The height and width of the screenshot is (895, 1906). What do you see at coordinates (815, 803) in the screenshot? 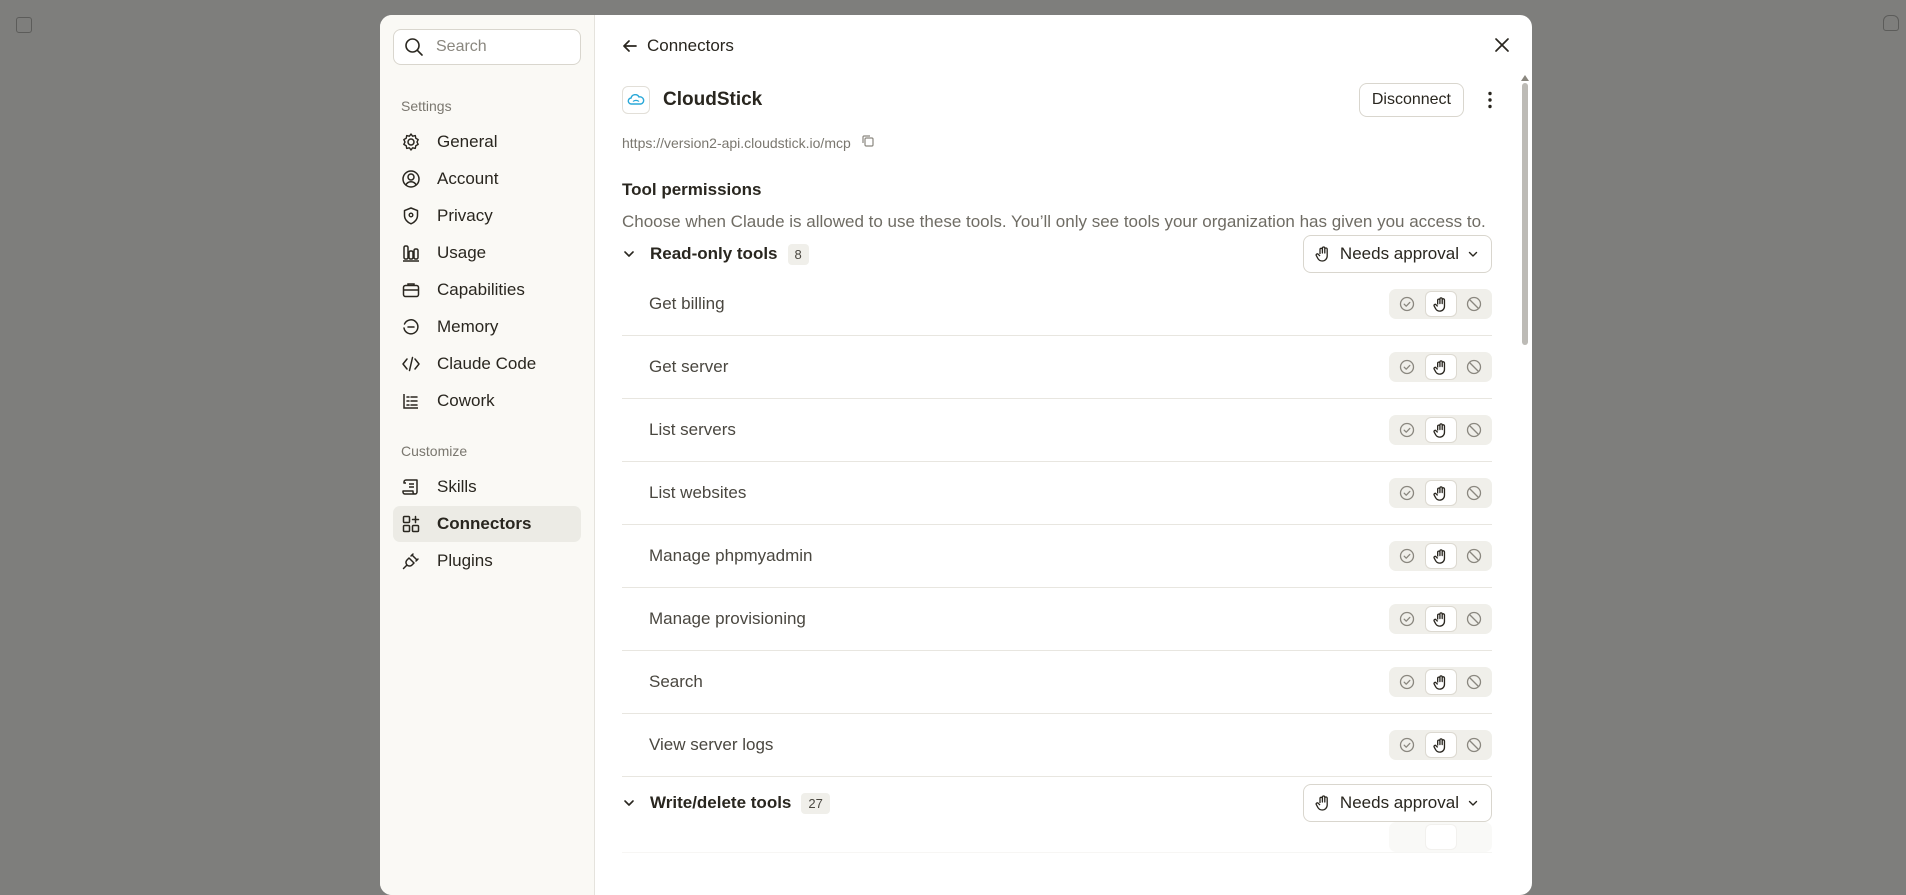
I see `count-badge: 27` at bounding box center [815, 803].